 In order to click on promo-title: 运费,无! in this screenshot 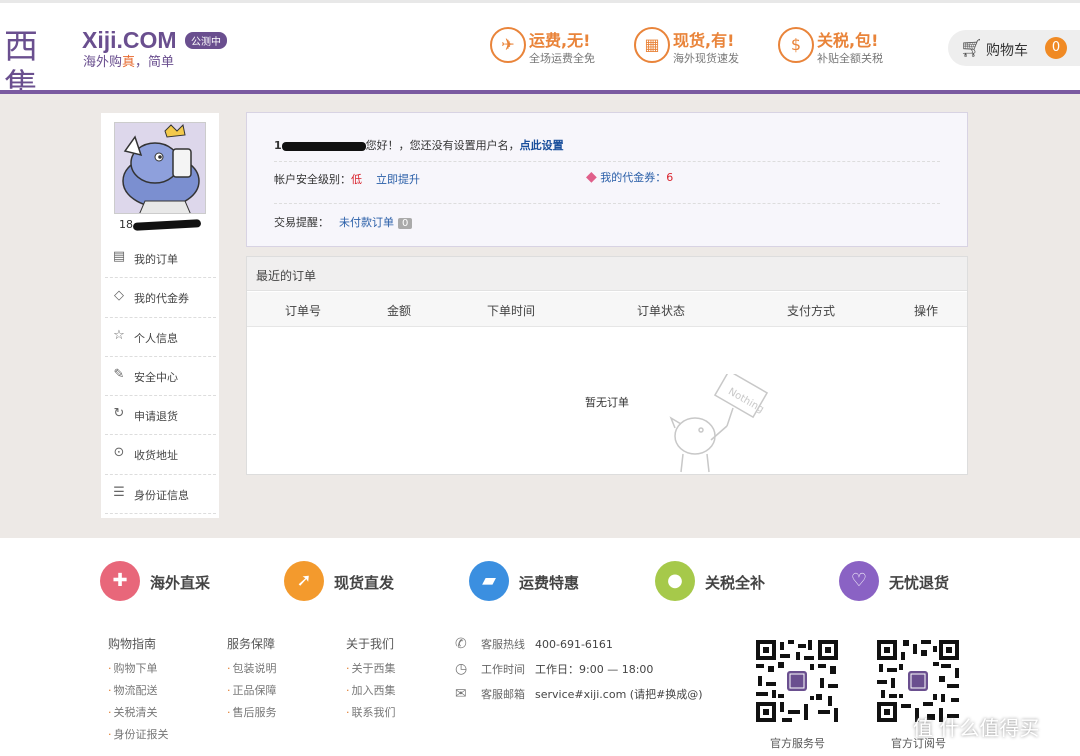, I will do `click(560, 40)`.